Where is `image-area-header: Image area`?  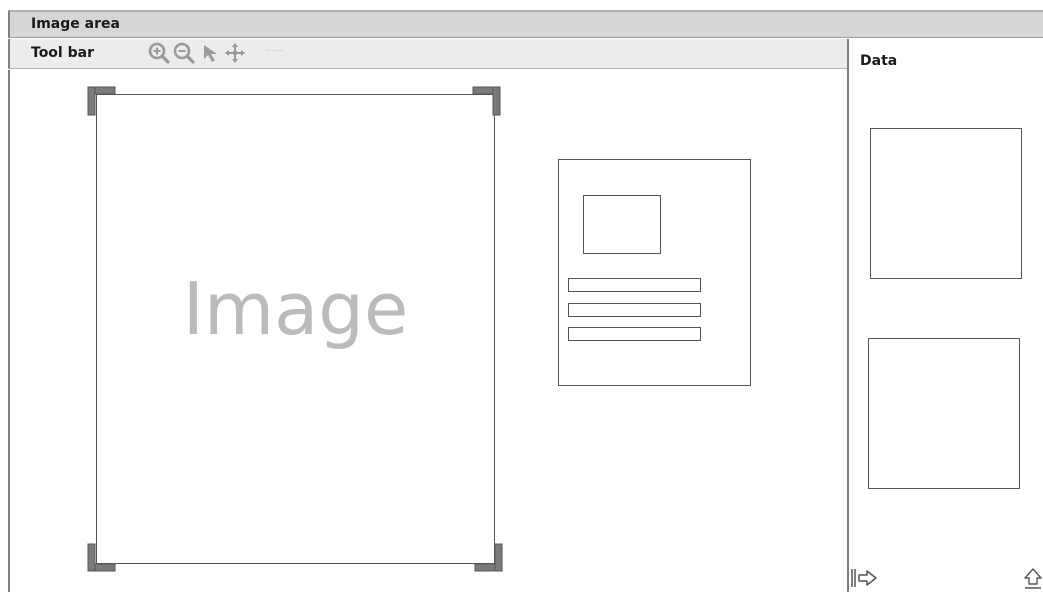 image-area-header: Image area is located at coordinates (525, 24).